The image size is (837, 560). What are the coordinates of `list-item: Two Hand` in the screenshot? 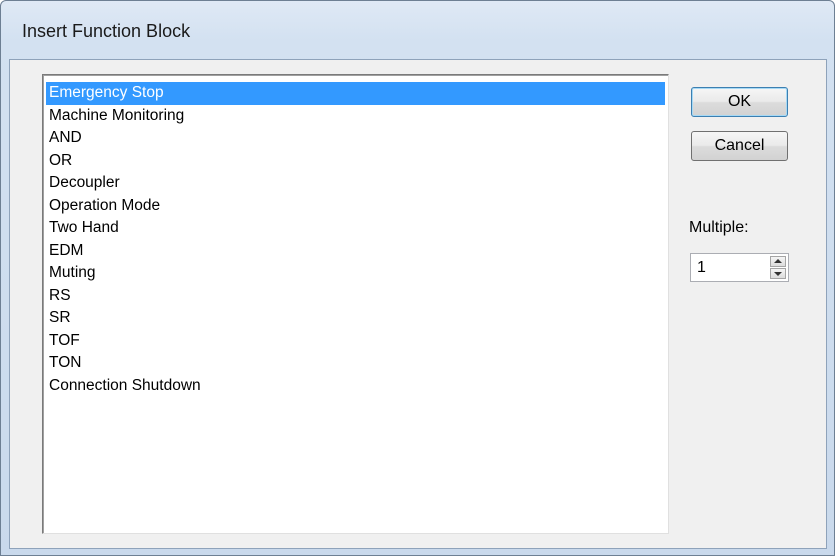 It's located at (355, 228).